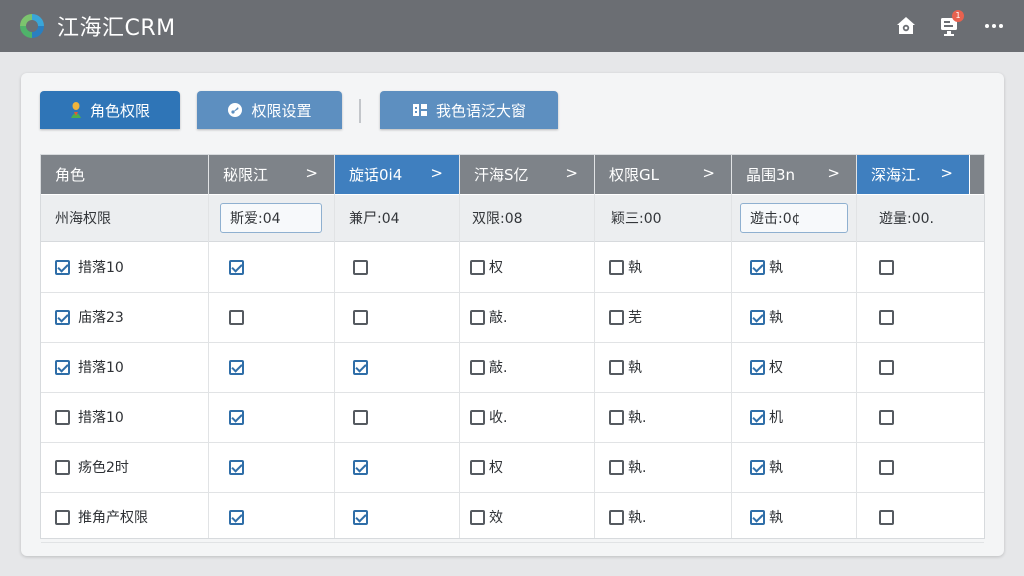  Describe the element at coordinates (397, 174) in the screenshot. I see `column-header-2: 旋话0i4 >` at that location.